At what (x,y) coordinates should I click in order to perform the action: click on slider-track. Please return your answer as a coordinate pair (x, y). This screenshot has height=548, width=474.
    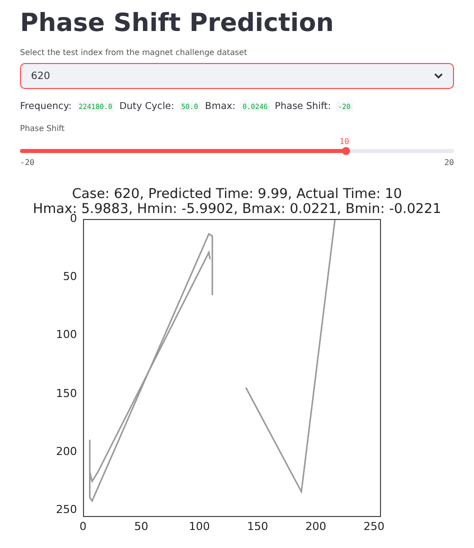
    Looking at the image, I should click on (237, 151).